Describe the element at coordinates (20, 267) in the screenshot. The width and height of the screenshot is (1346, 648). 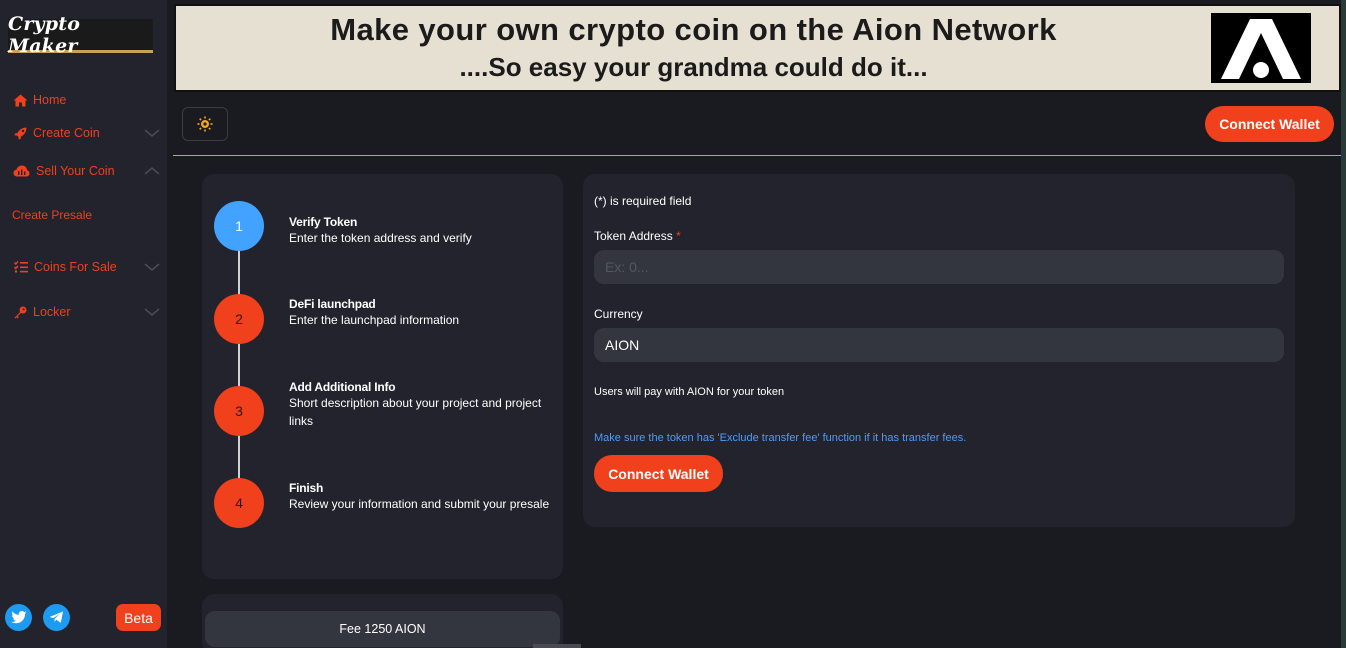
I see `list-icon` at that location.